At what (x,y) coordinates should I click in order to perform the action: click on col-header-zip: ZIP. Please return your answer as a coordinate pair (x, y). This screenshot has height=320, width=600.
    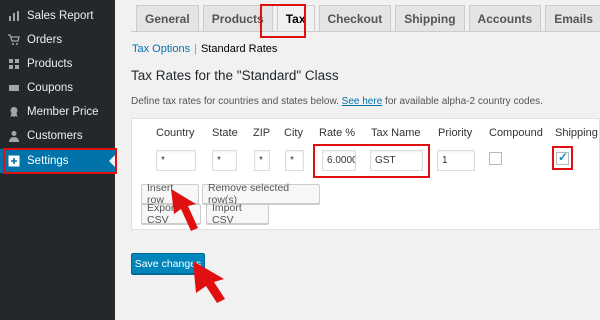
    Looking at the image, I should click on (262, 133).